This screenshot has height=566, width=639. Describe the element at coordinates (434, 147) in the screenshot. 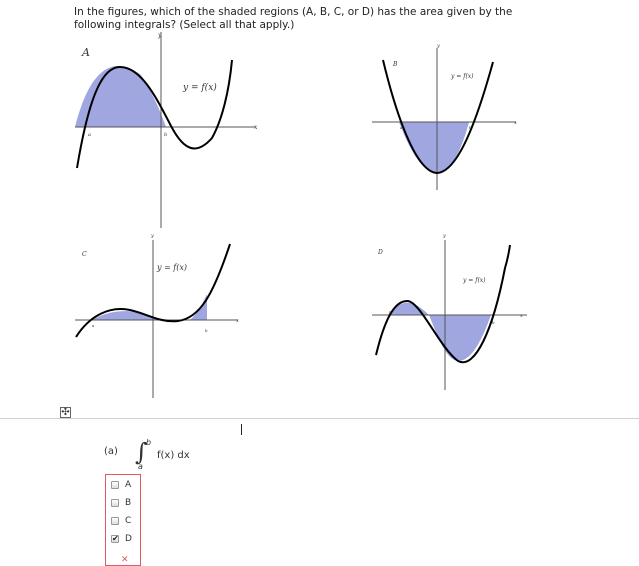

I see `shaded-region-b` at that location.